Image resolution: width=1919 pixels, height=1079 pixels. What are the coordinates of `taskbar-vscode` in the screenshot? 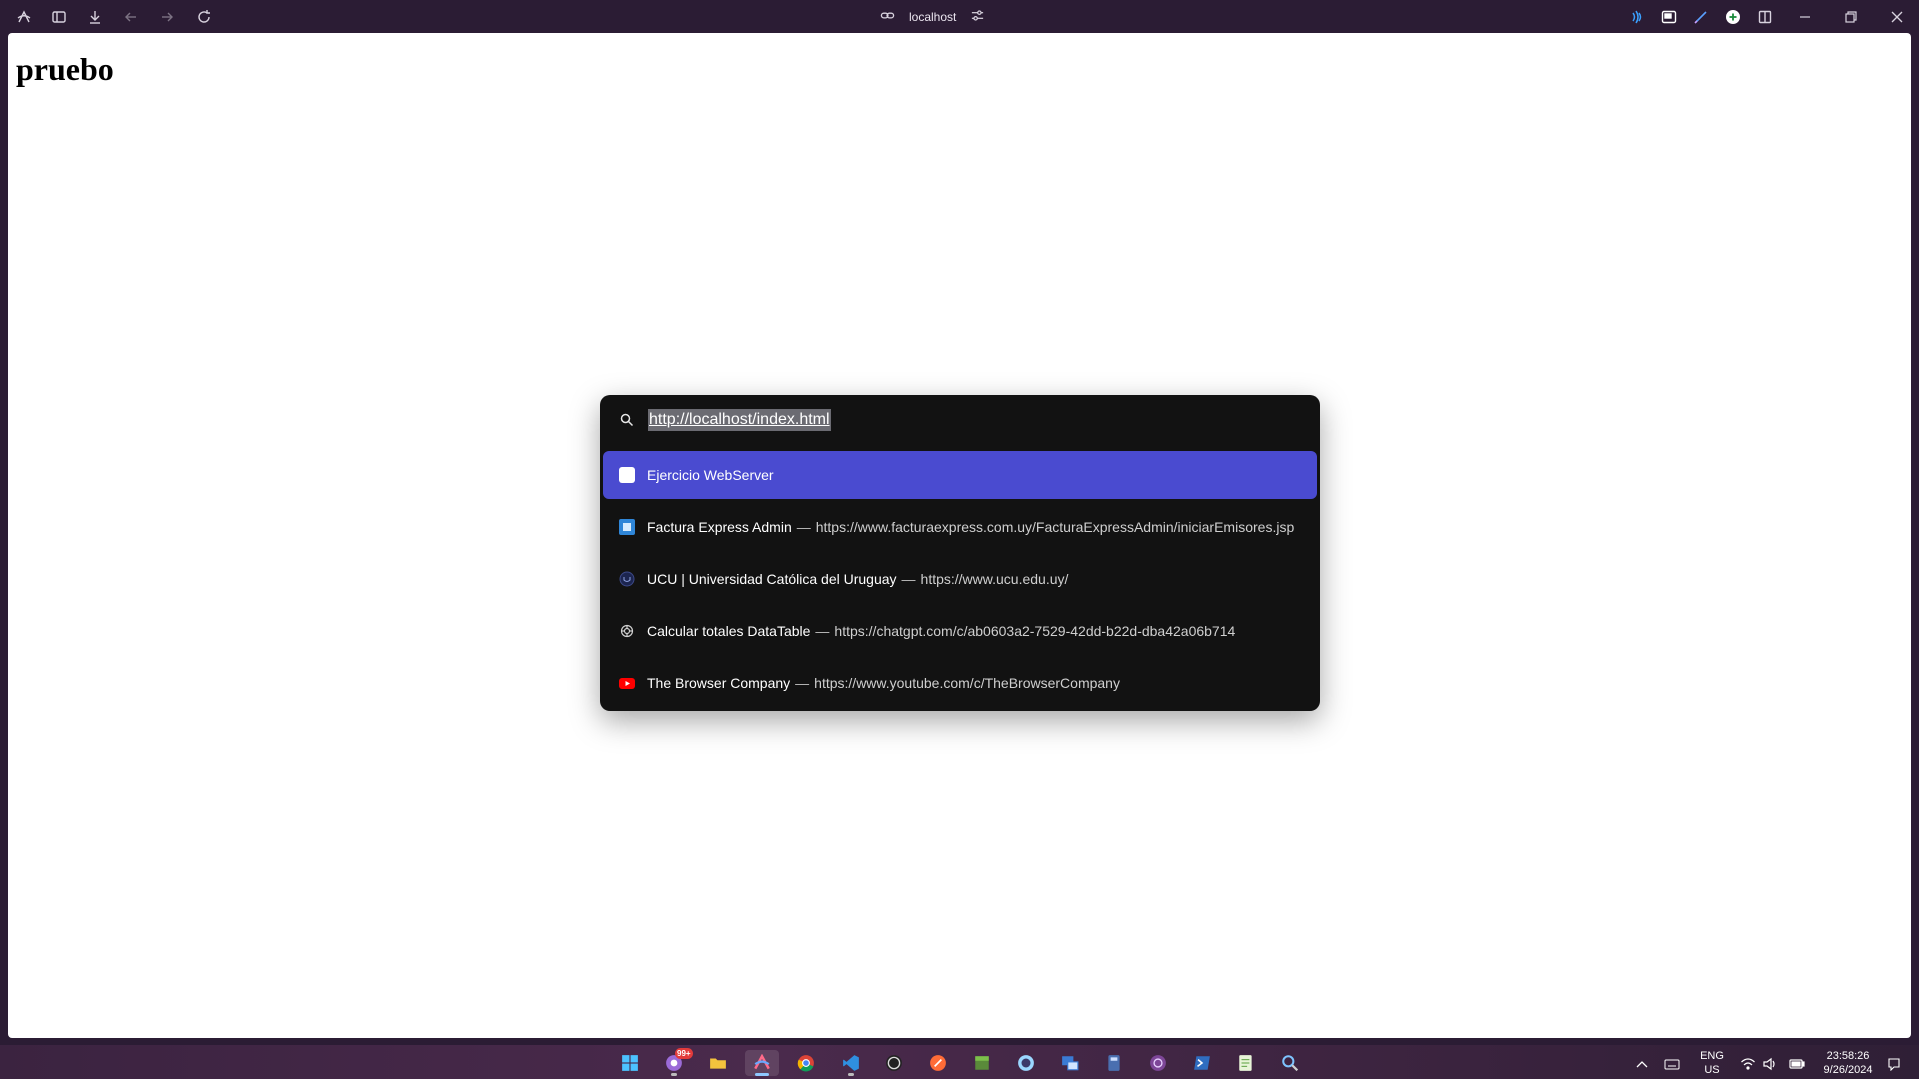 It's located at (851, 1063).